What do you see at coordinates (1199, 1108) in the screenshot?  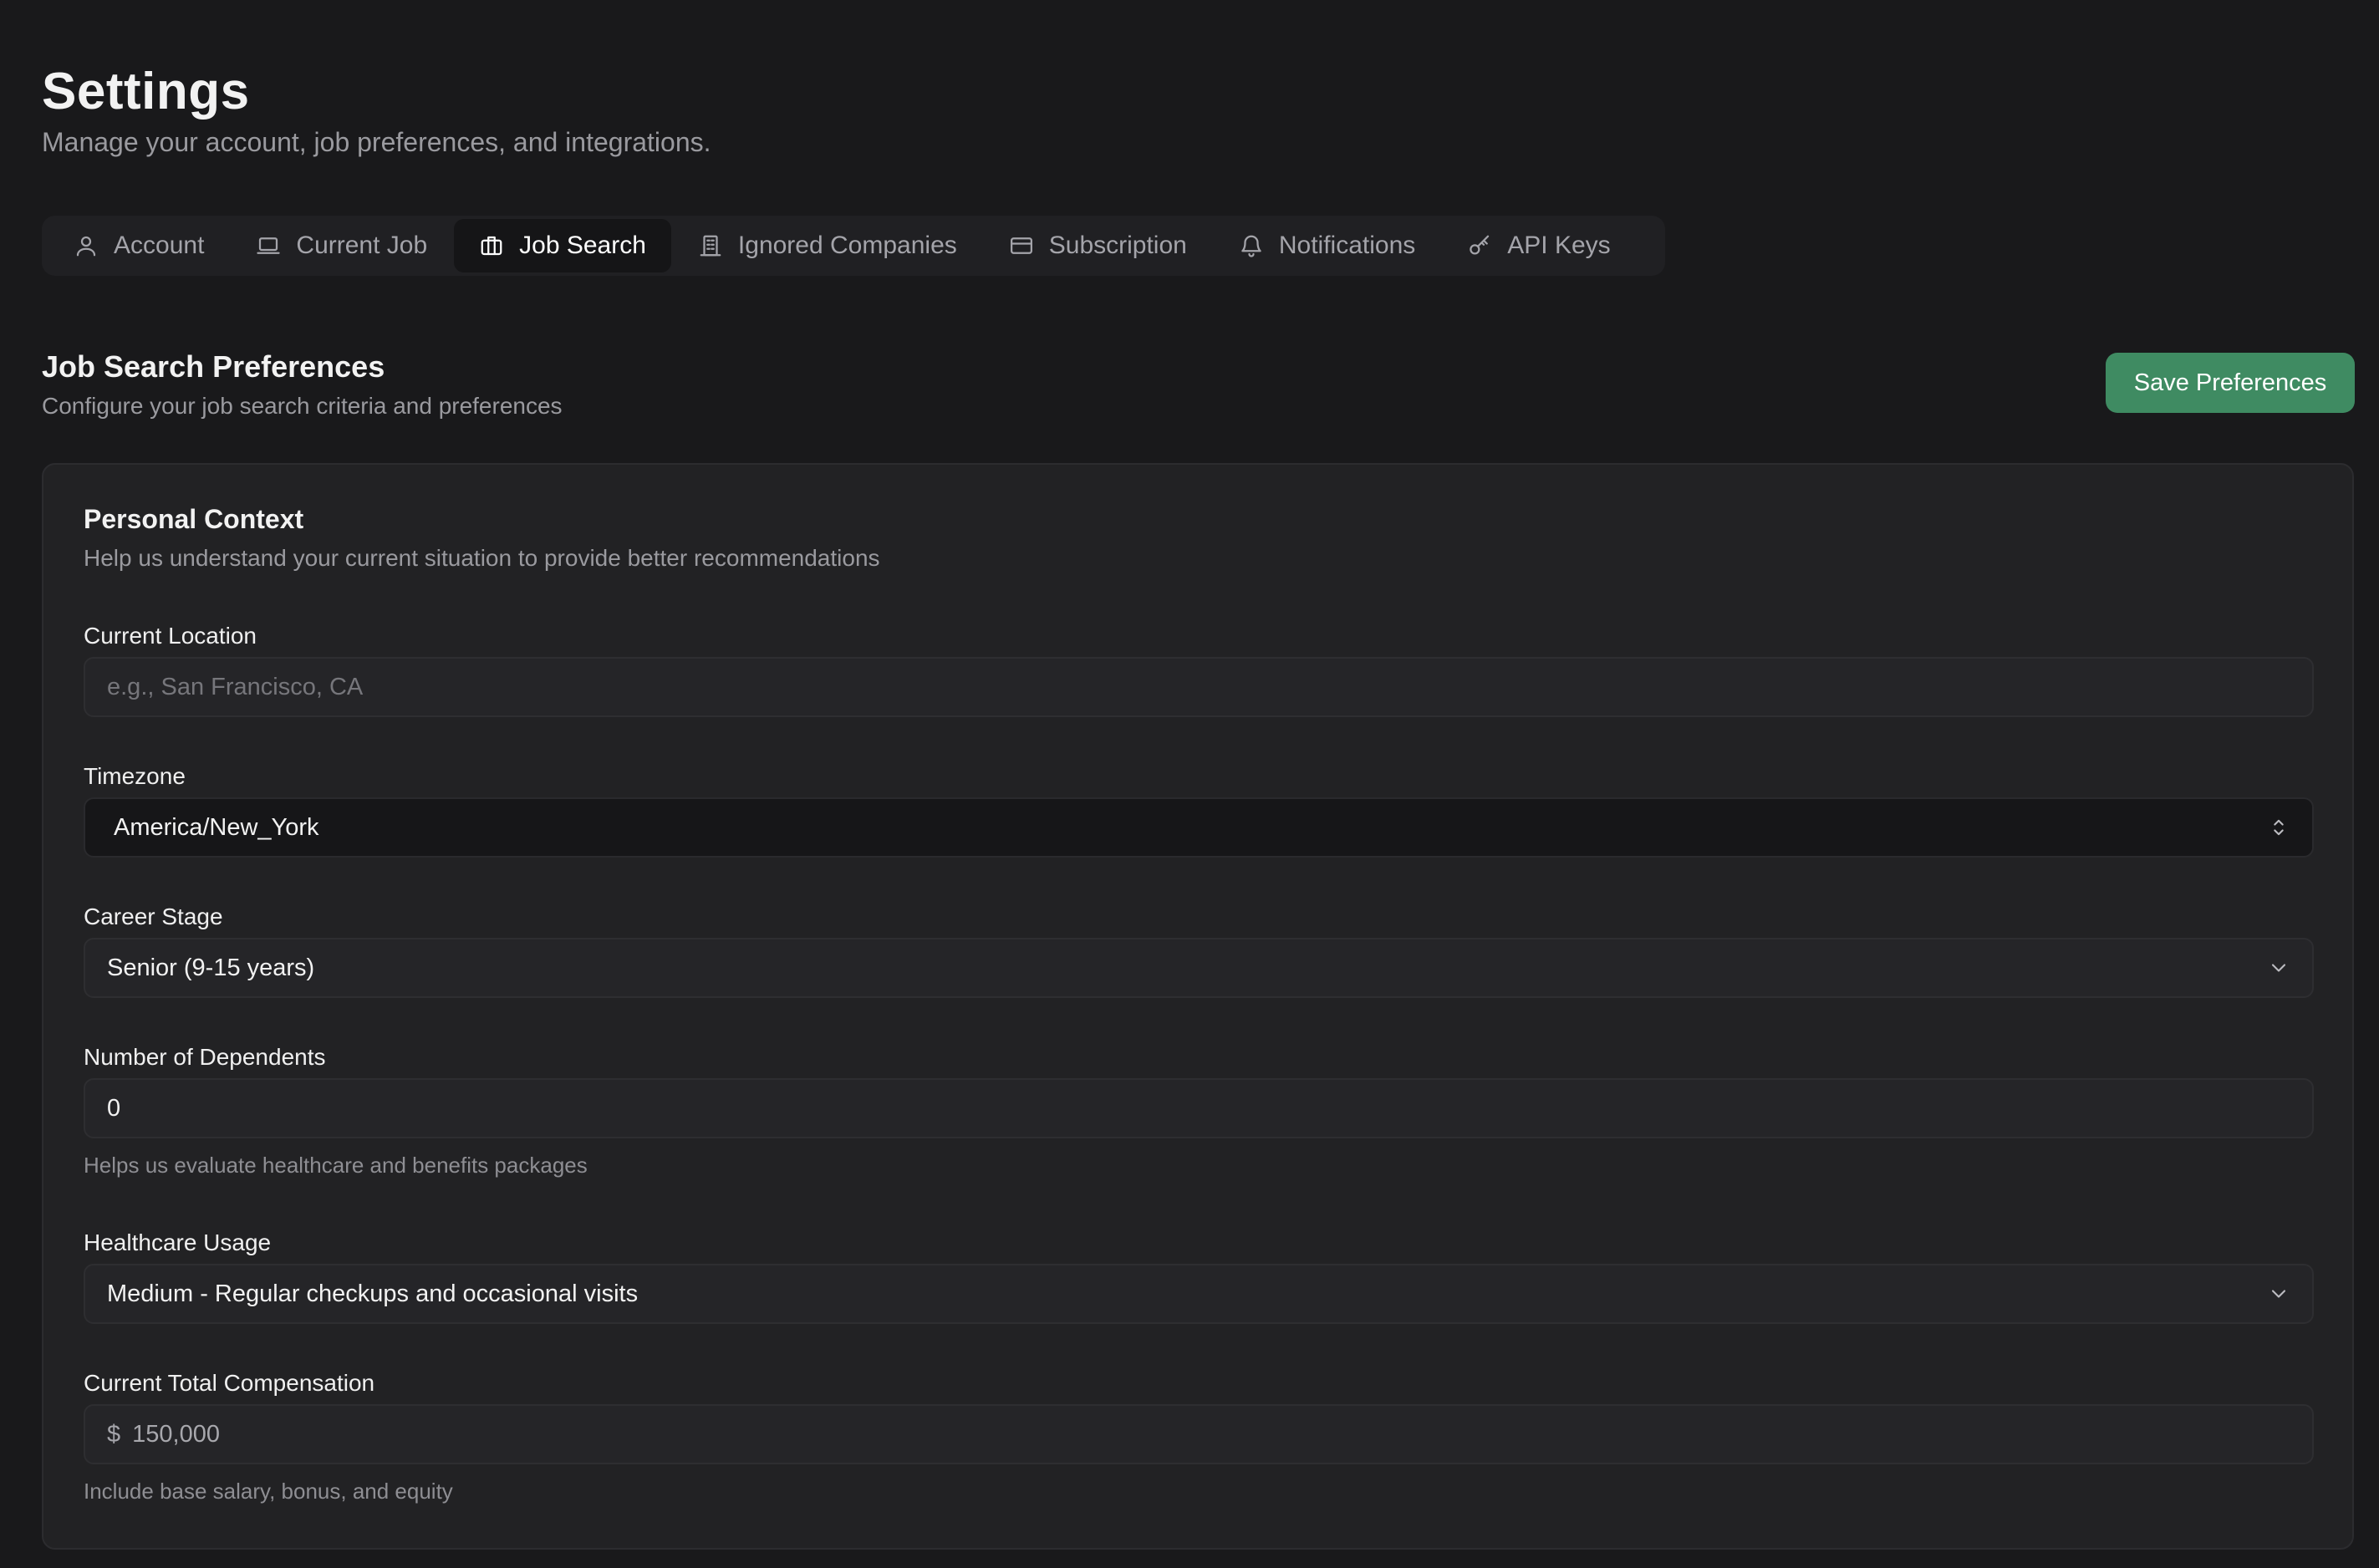 I see `dependents-input: 0` at bounding box center [1199, 1108].